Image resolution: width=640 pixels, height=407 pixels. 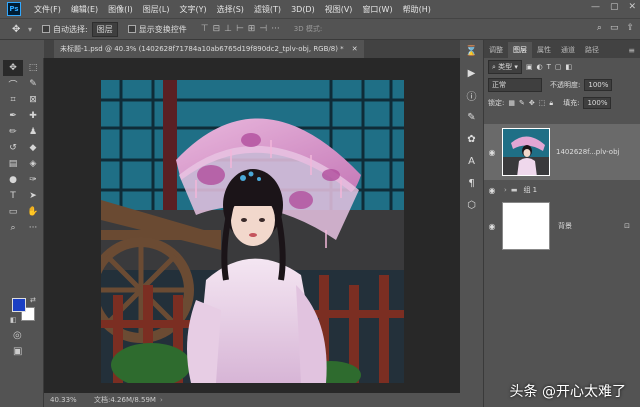 I want to click on auto-select-dropdown: 图层, so click(x=104, y=29).